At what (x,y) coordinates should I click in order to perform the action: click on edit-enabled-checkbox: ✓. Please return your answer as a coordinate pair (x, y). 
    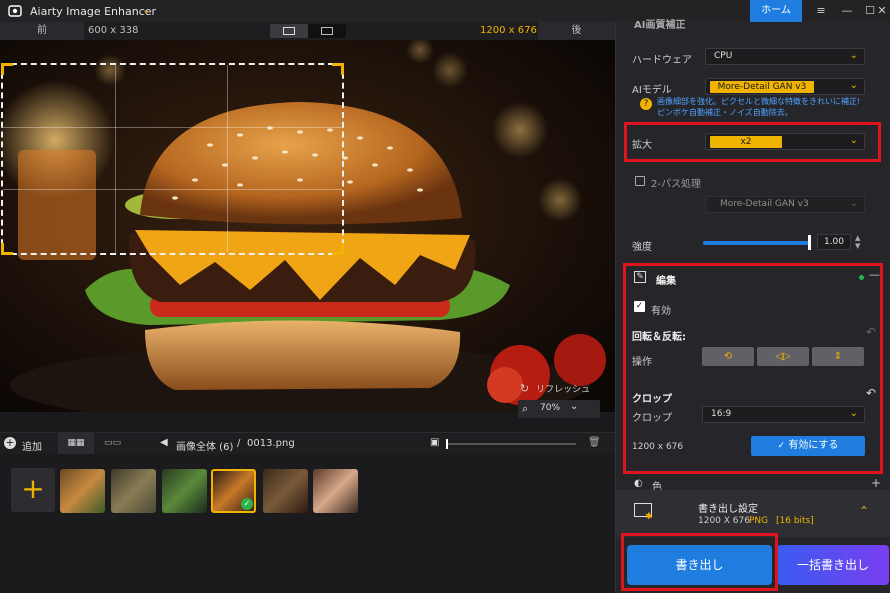
    Looking at the image, I should click on (639, 306).